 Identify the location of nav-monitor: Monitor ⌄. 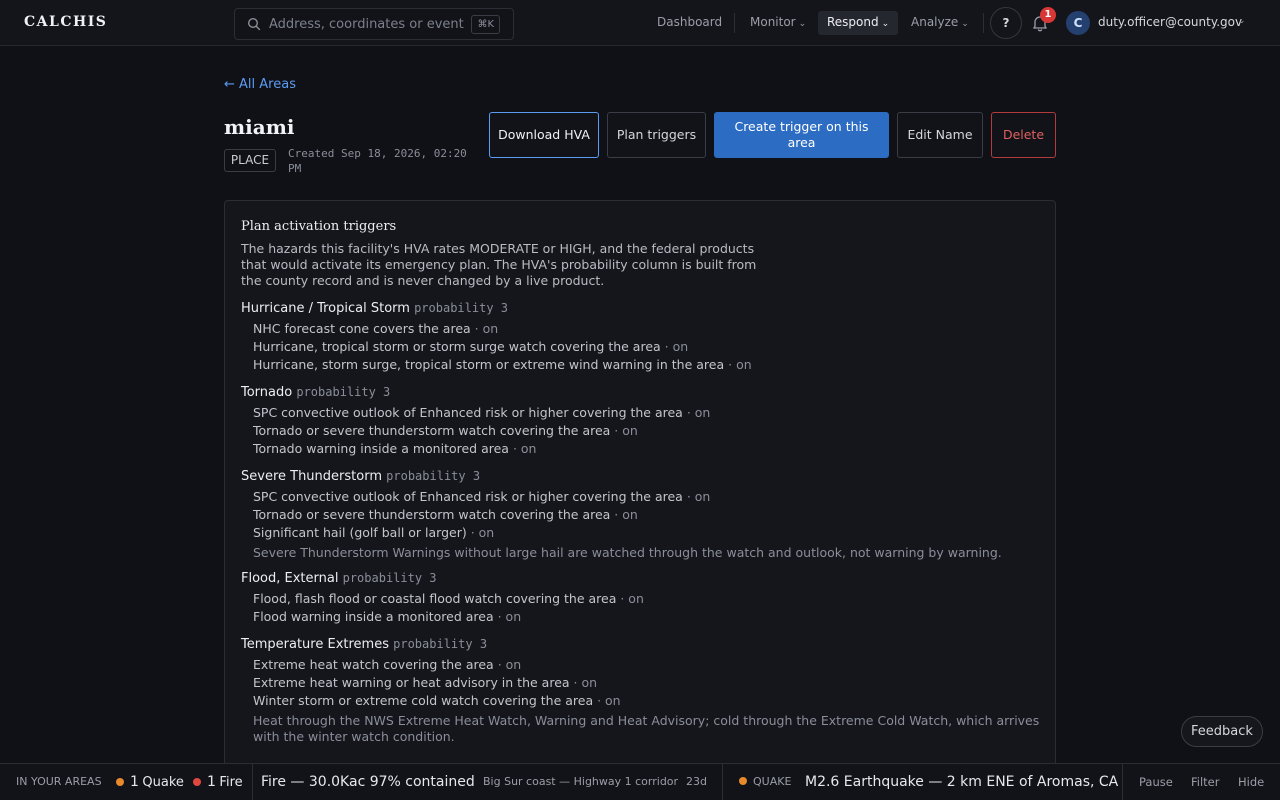
(778, 22).